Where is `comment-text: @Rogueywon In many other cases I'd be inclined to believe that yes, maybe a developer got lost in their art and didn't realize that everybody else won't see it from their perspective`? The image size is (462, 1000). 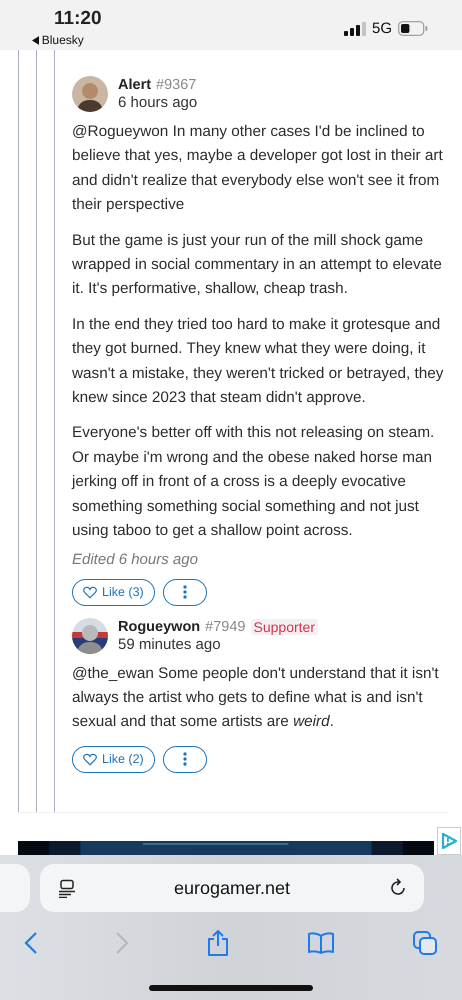 comment-text: @Rogueywon In many other cases I'd be inclined to believe that yes, maybe a developer got lost in their art and didn't realize that everybody else won't see it from their perspective is located at coordinates (258, 169).